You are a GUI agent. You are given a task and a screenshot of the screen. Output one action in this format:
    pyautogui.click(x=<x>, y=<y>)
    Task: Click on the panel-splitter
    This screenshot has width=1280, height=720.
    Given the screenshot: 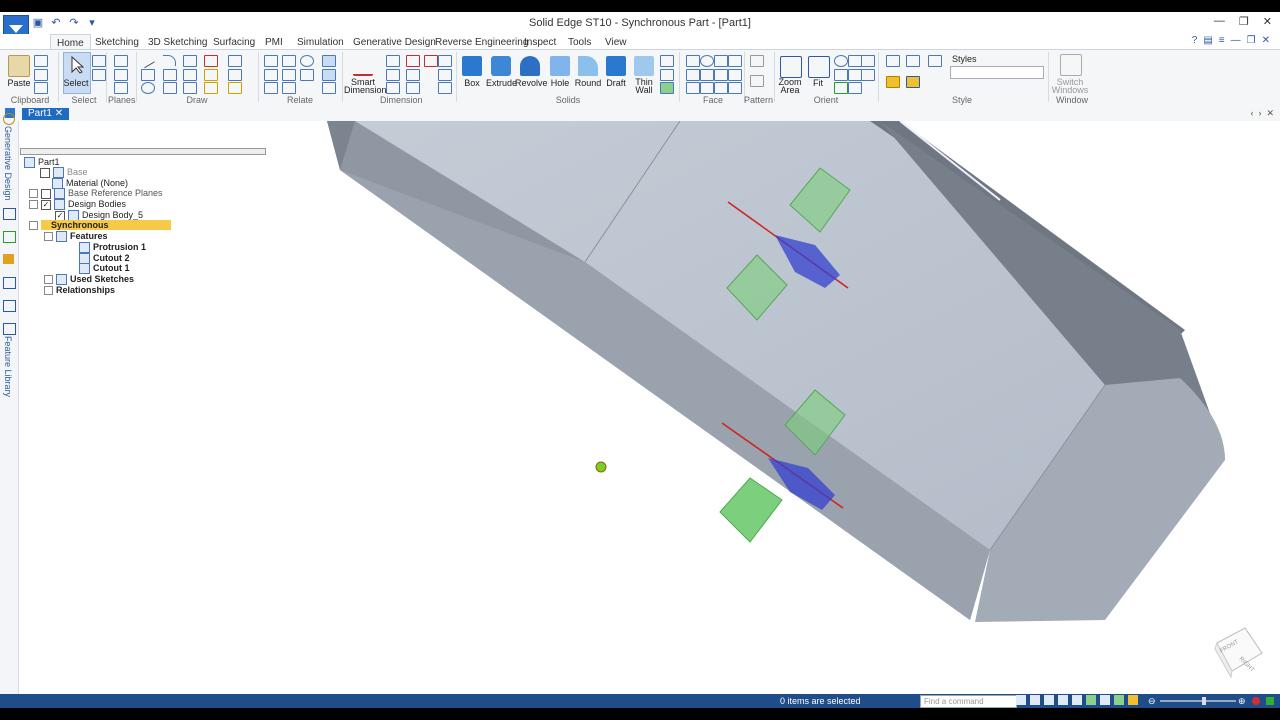 What is the action you would take?
    pyautogui.click(x=143, y=151)
    